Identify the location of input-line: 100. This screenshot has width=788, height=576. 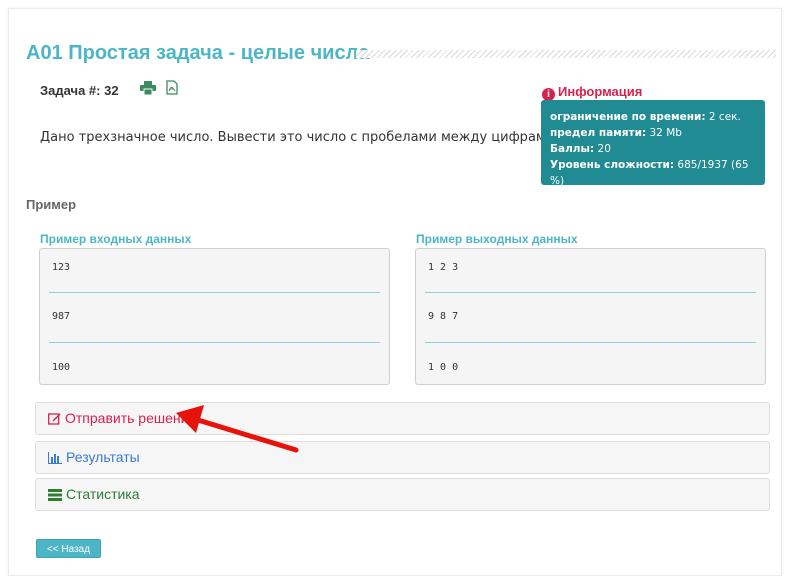
(61, 367).